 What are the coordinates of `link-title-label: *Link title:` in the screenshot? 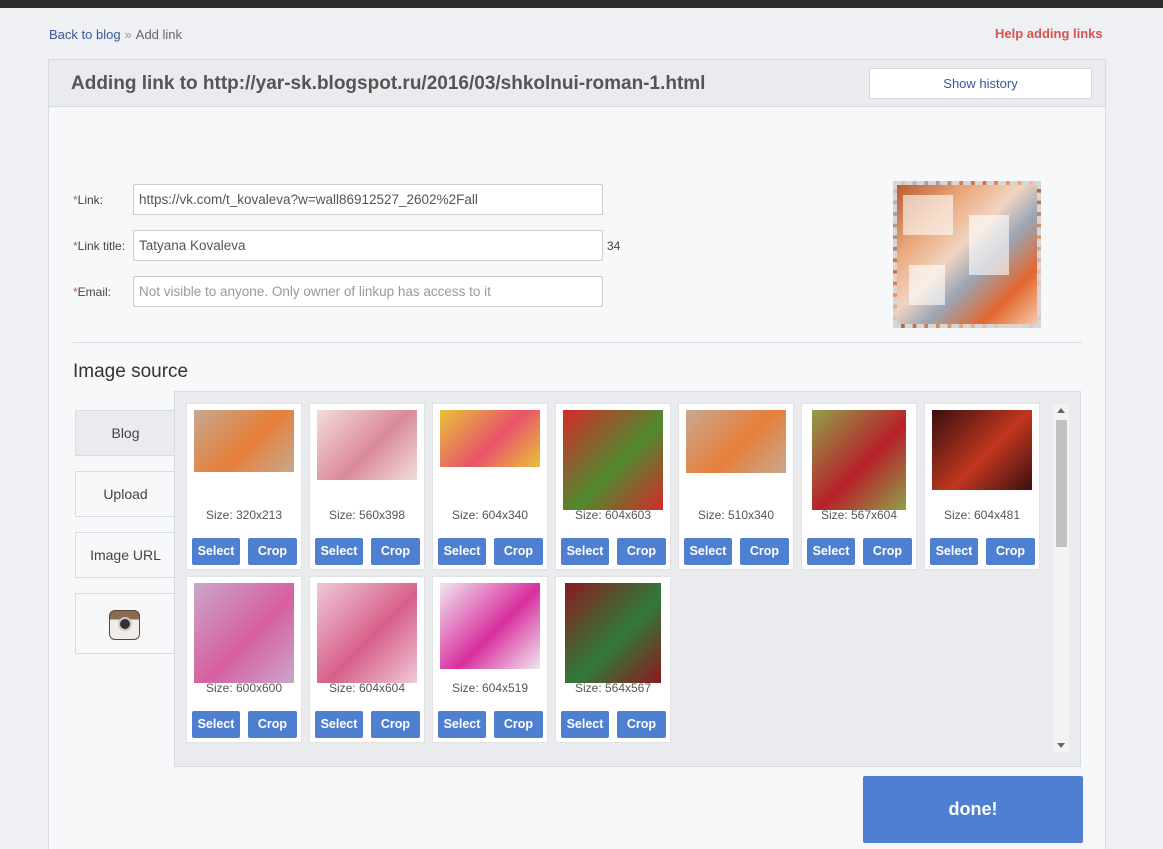 It's located at (99, 246).